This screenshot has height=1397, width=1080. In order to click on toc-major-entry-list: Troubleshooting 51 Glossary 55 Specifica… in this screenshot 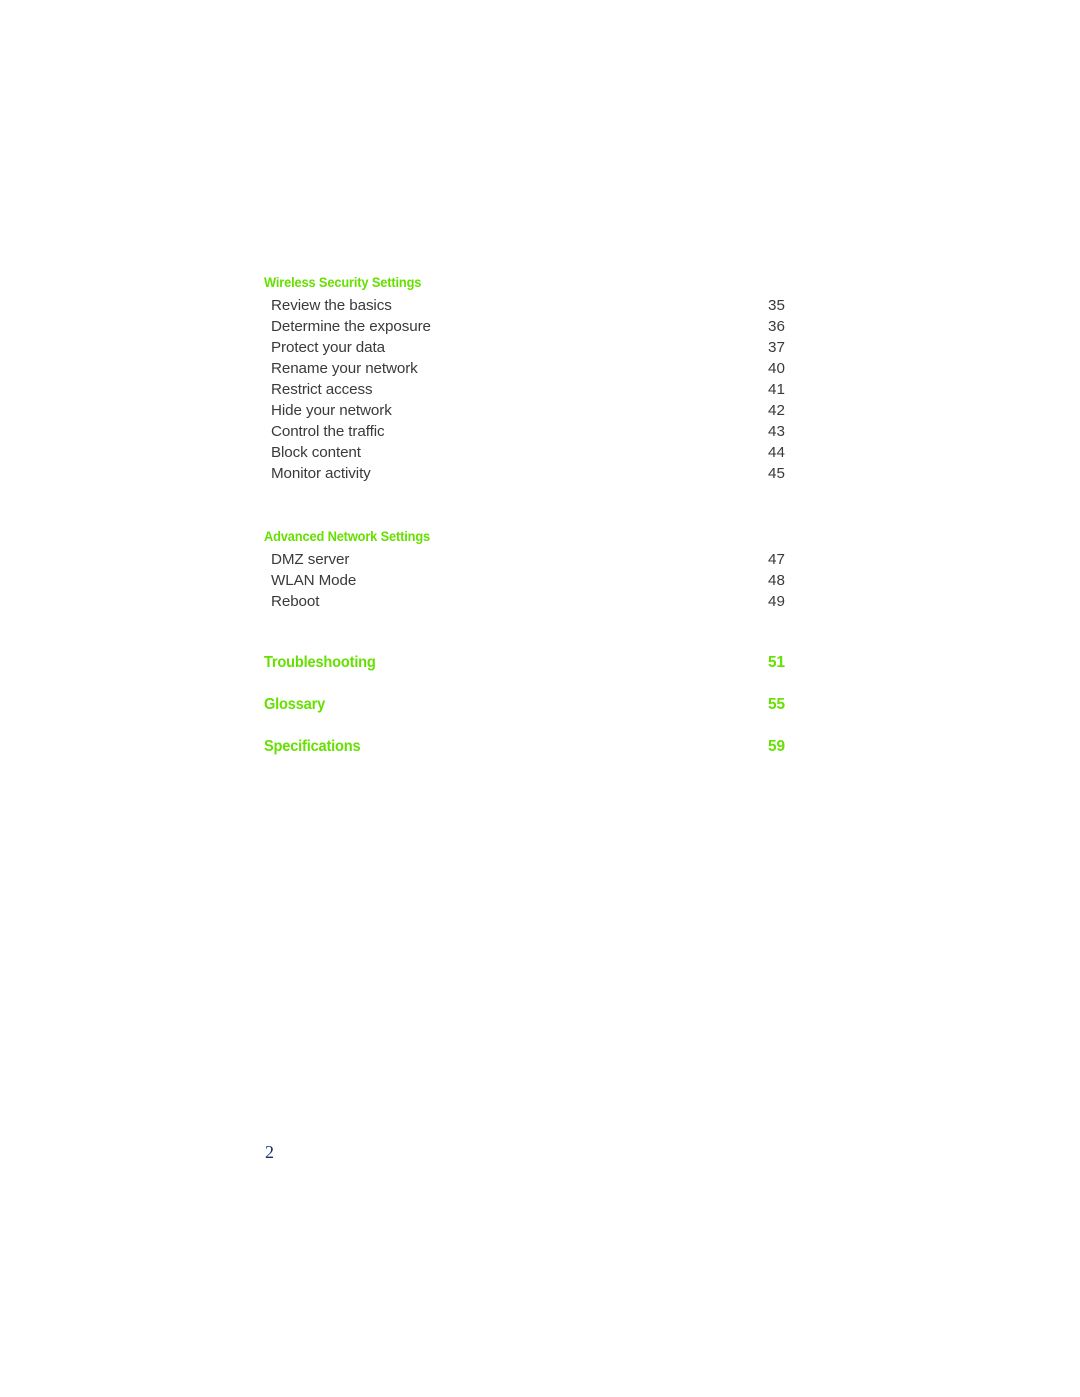, I will do `click(542, 716)`.